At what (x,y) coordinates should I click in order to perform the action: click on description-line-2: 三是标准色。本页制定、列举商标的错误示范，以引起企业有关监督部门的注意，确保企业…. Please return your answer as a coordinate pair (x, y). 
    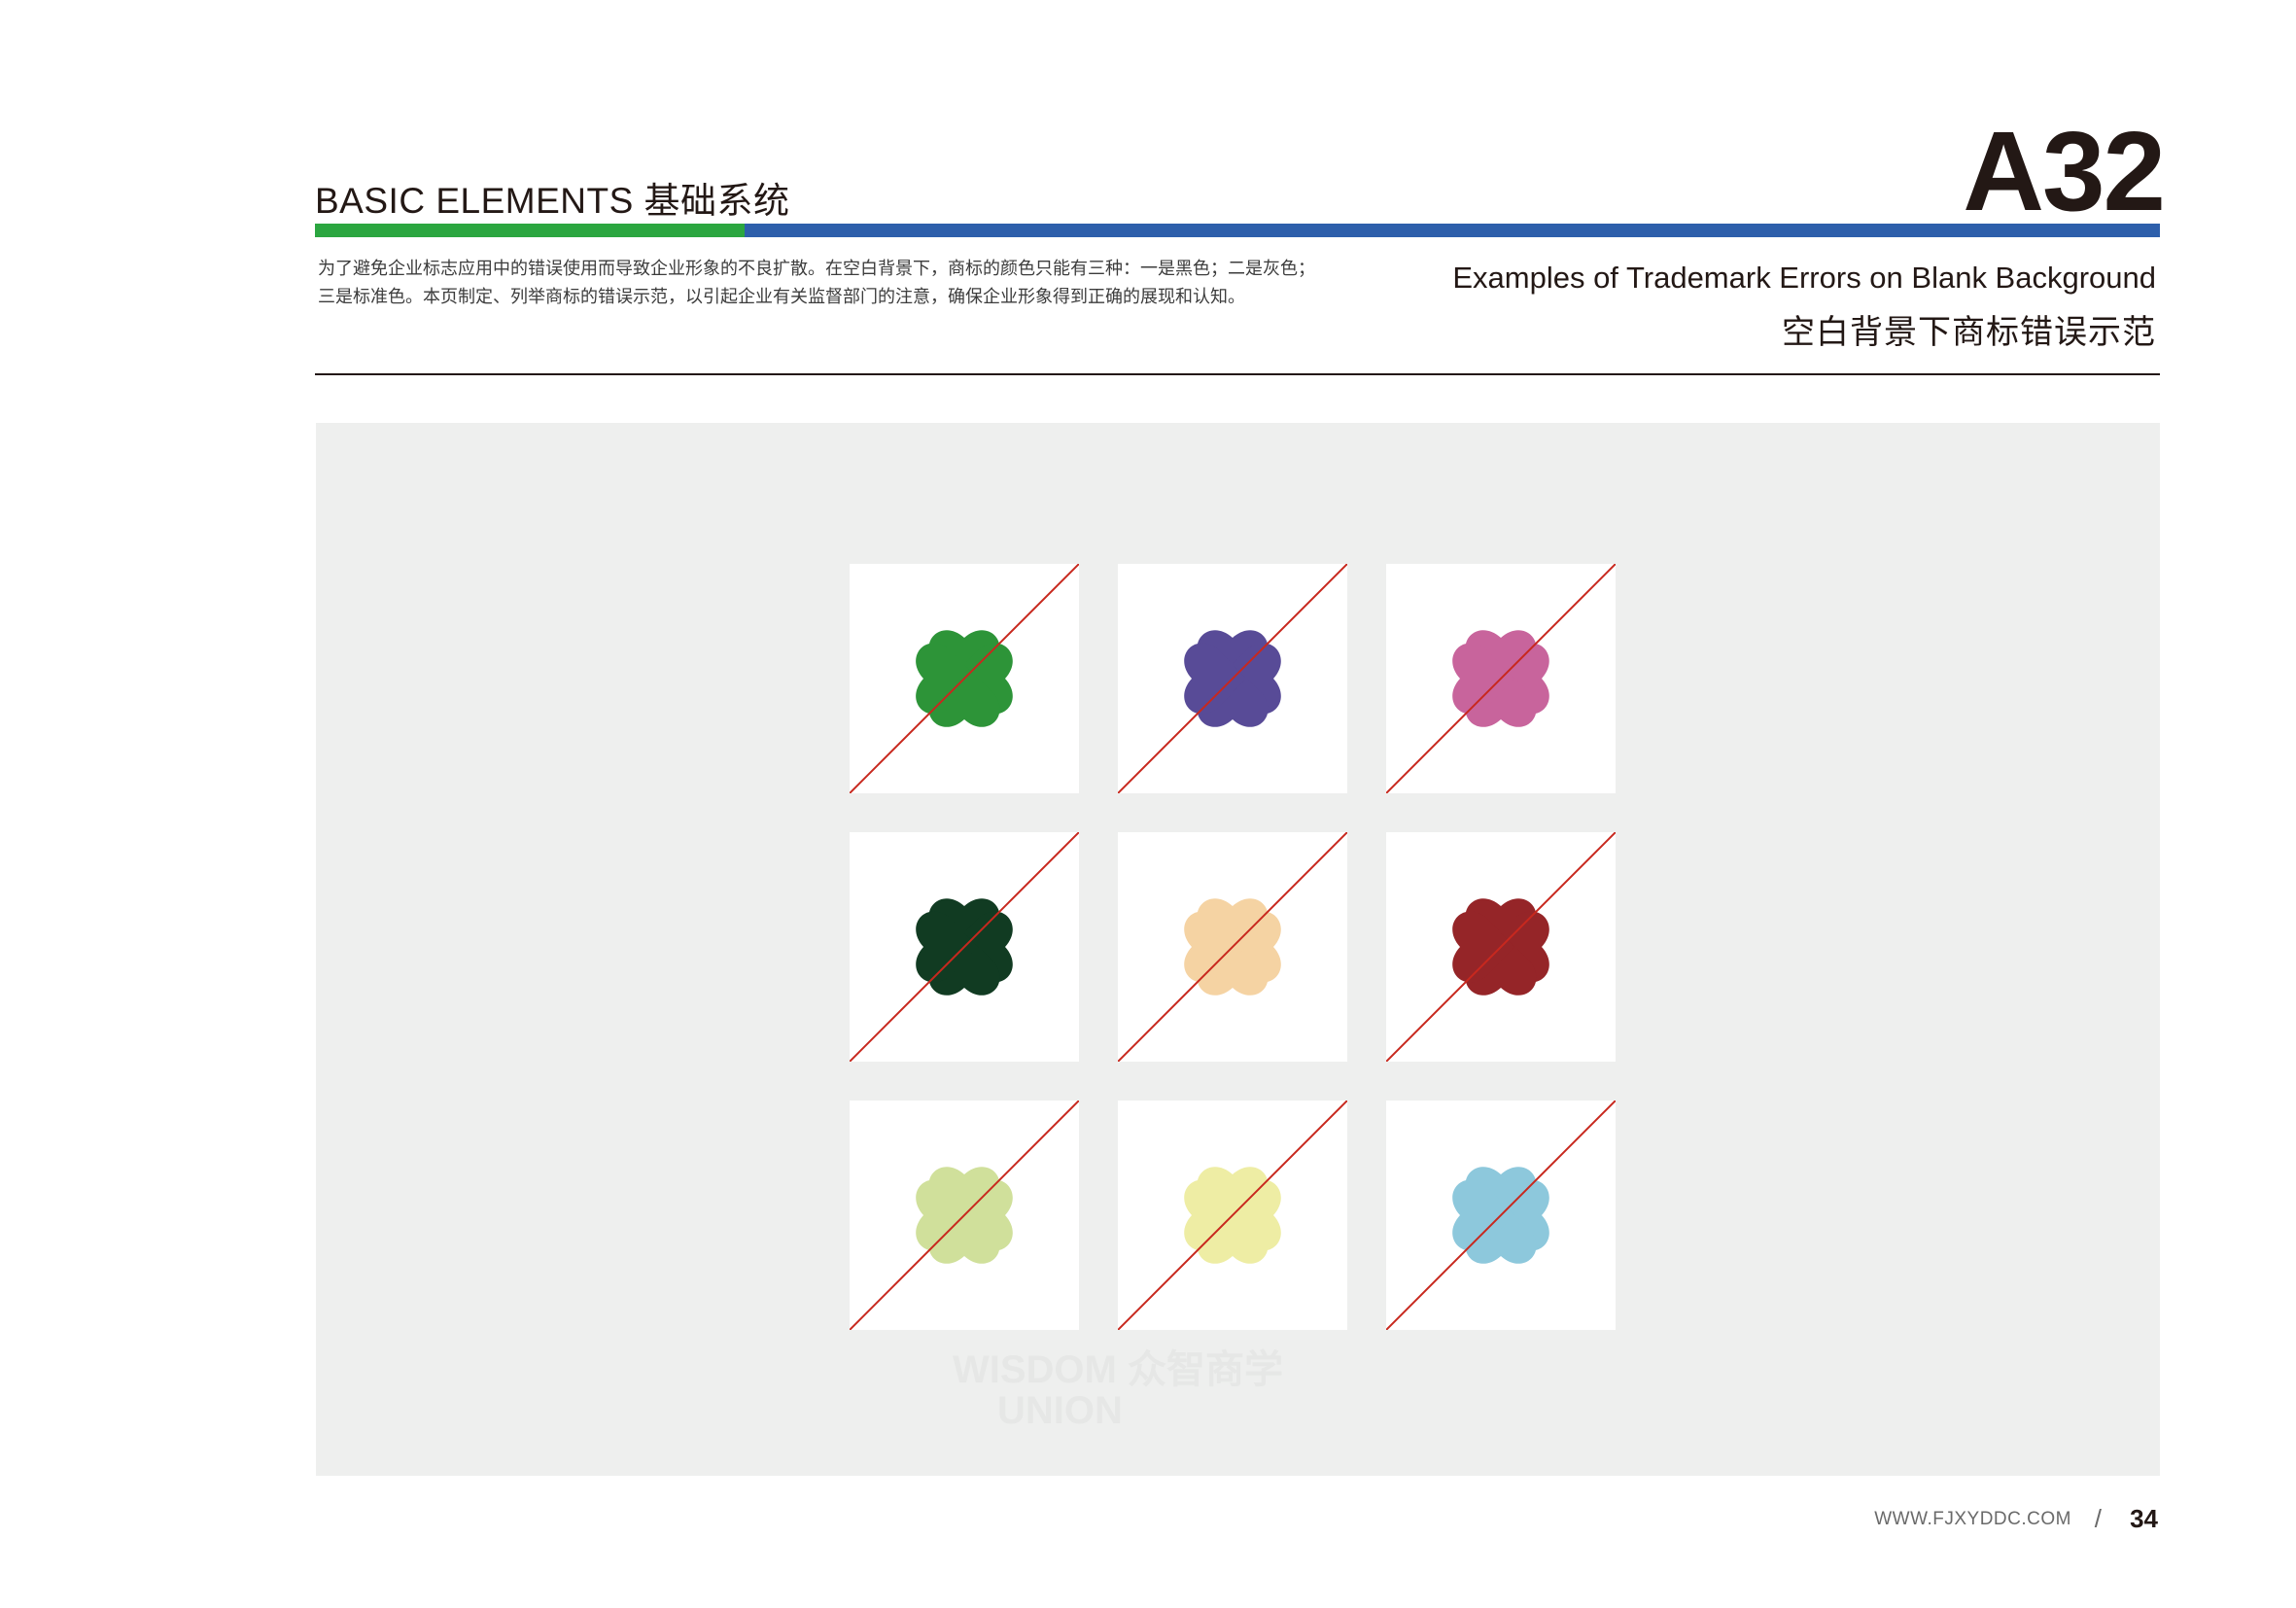
    Looking at the image, I should click on (781, 296).